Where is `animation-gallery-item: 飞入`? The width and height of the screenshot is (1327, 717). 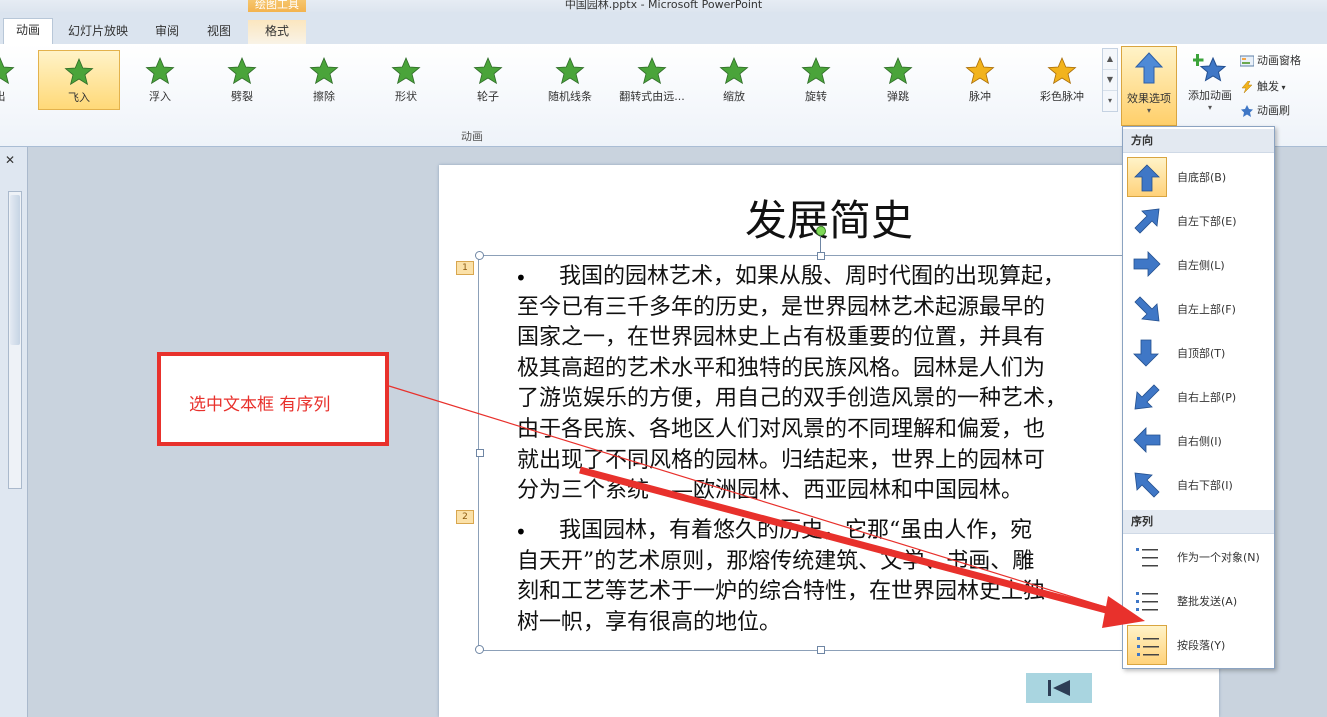 animation-gallery-item: 飞入 is located at coordinates (79, 80).